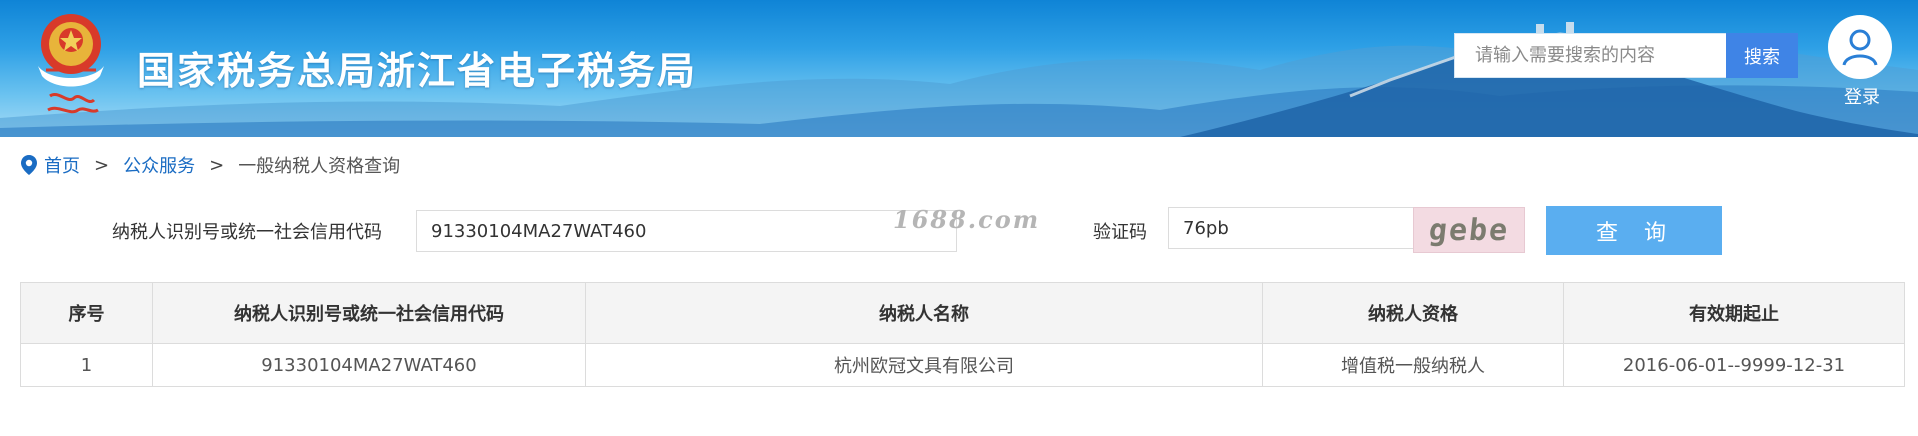  I want to click on breadcrumb-home-link: 首页, so click(62, 165).